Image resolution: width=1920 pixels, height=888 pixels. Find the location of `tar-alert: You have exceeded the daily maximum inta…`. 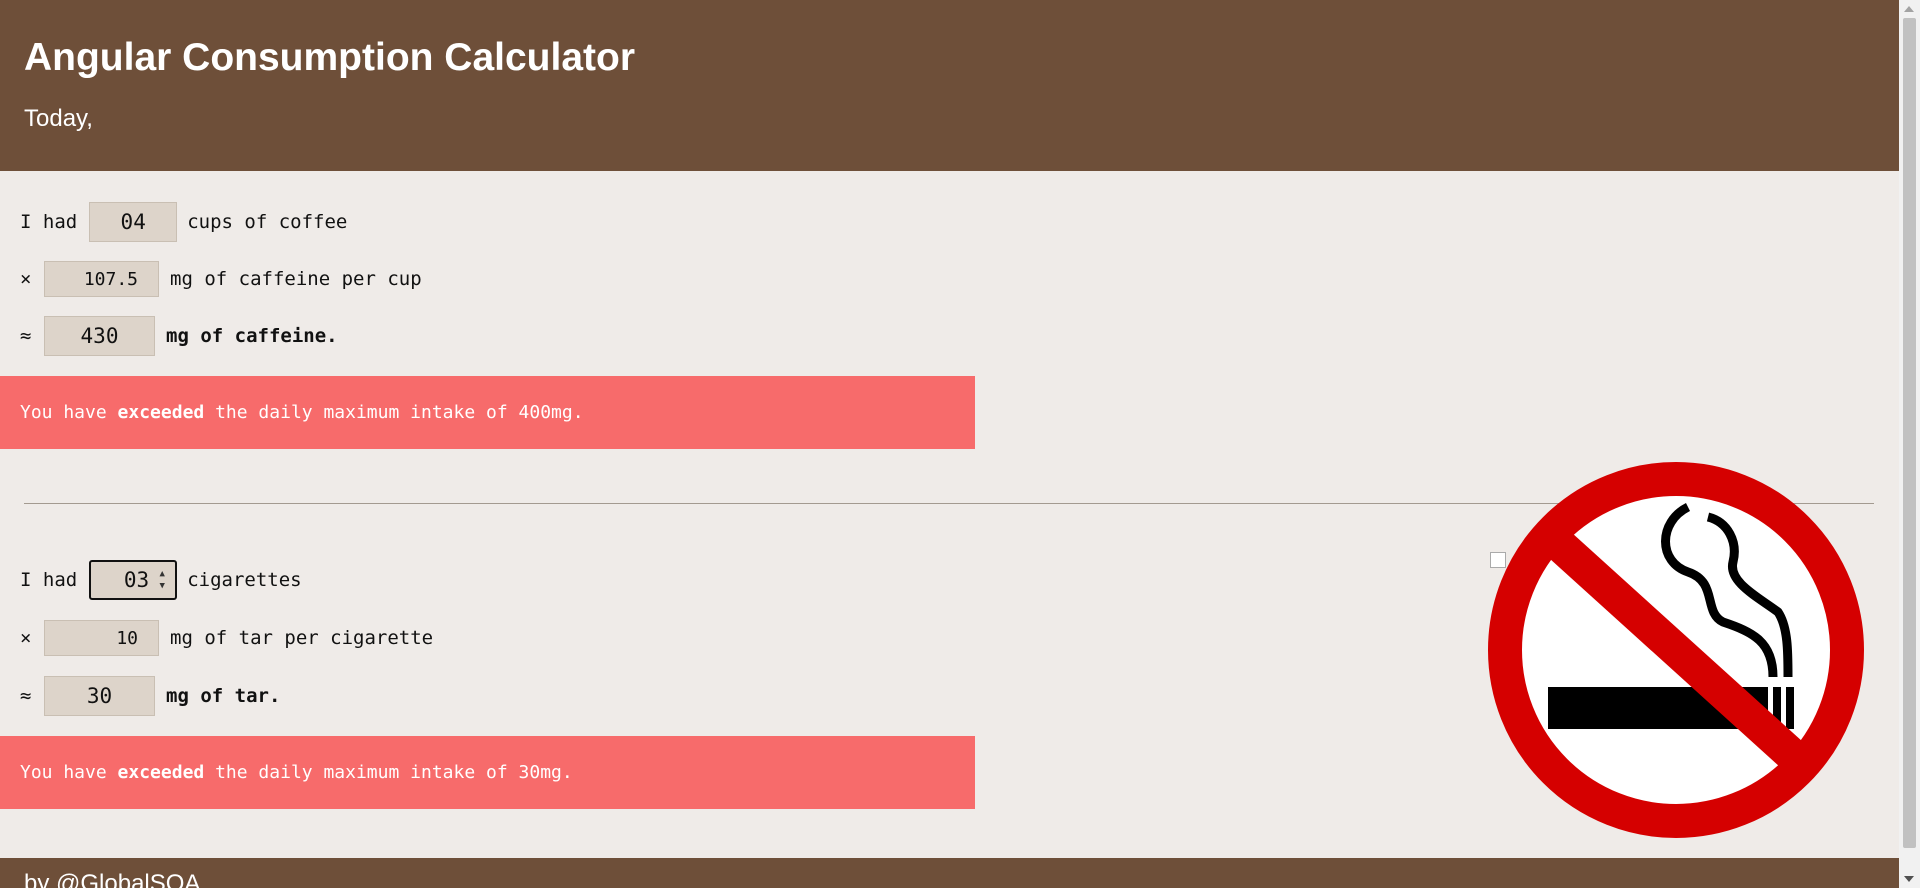

tar-alert: You have exceeded the daily maximum inta… is located at coordinates (487, 772).